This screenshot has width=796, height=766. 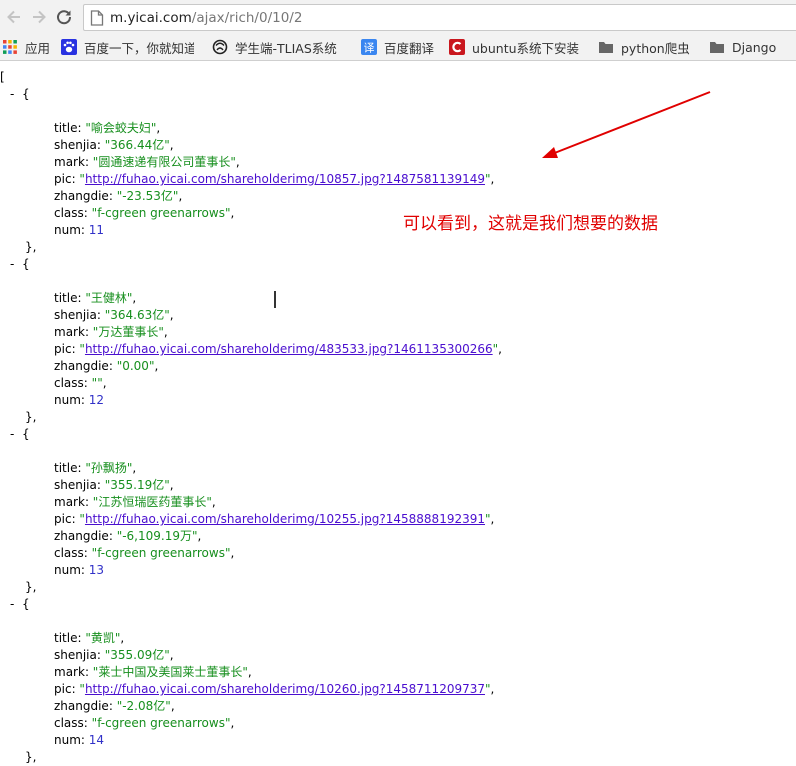 I want to click on json-key: pic, so click(x=63, y=349).